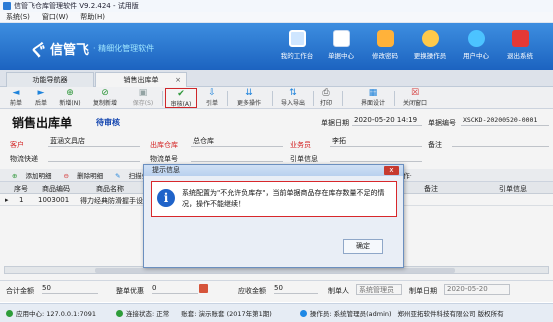 This screenshot has height=322, width=553. Describe the element at coordinates (91, 48) in the screenshot. I see `logo: ぐ 信管飞 · 精细化管理软件` at that location.